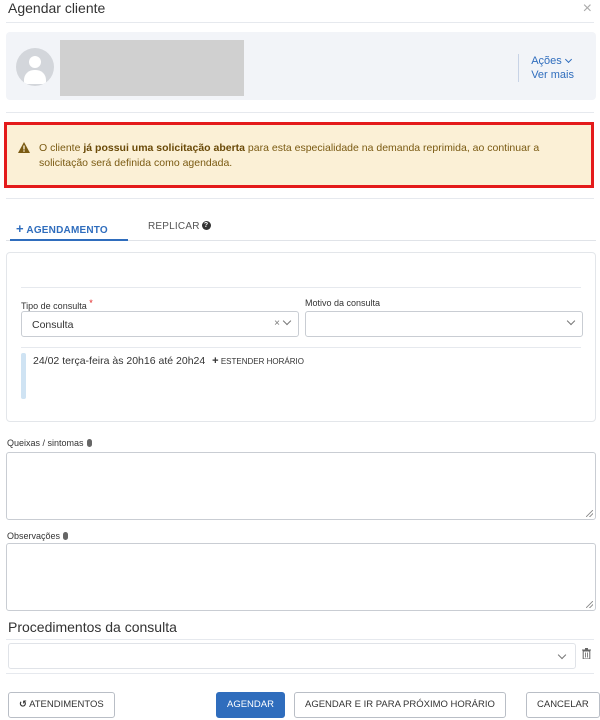  What do you see at coordinates (119, 361) in the screenshot?
I see `time-slot-text: 24/02 terça-feira às 20h16 até 20h24` at bounding box center [119, 361].